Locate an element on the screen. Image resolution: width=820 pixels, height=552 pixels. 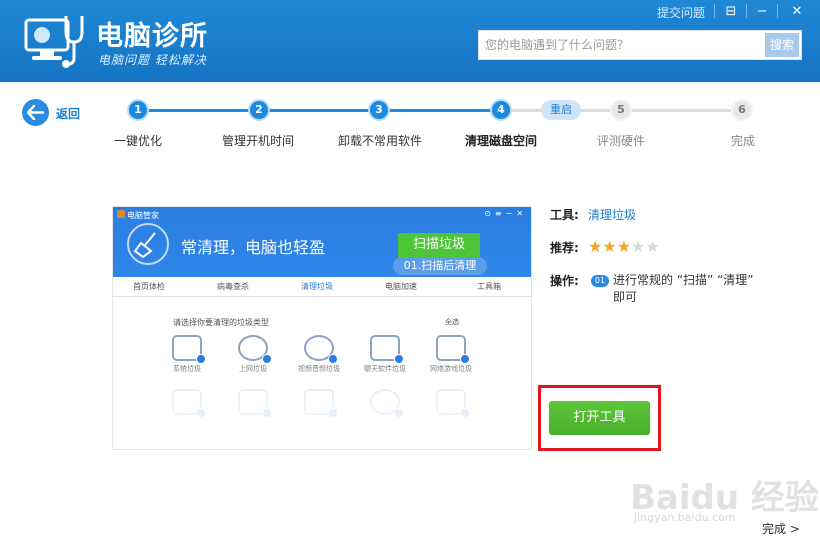
broom-icon is located at coordinates (148, 244).